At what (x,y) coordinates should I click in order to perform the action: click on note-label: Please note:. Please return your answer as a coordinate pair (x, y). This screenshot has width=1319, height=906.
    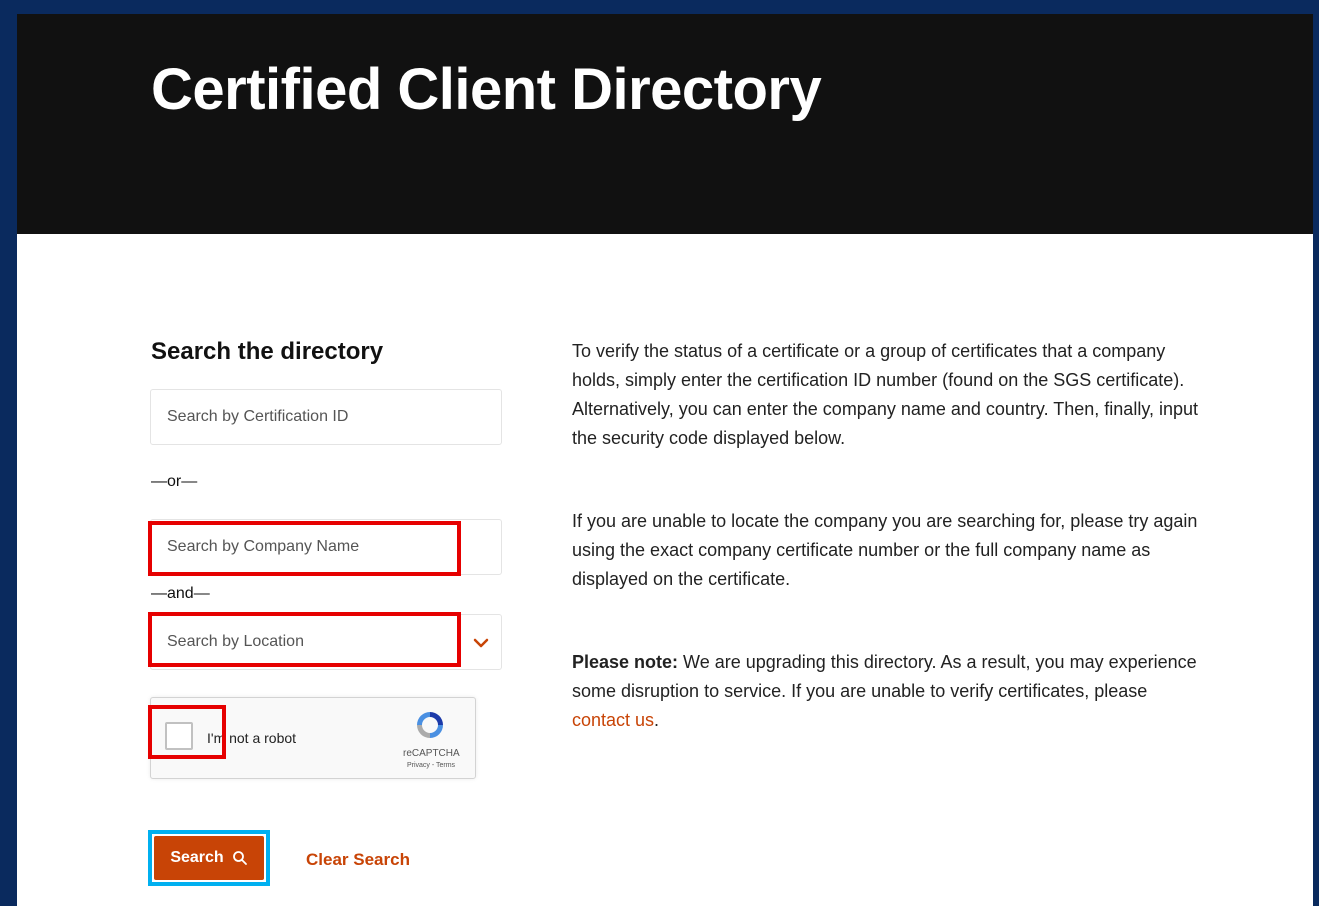
    Looking at the image, I should click on (625, 662).